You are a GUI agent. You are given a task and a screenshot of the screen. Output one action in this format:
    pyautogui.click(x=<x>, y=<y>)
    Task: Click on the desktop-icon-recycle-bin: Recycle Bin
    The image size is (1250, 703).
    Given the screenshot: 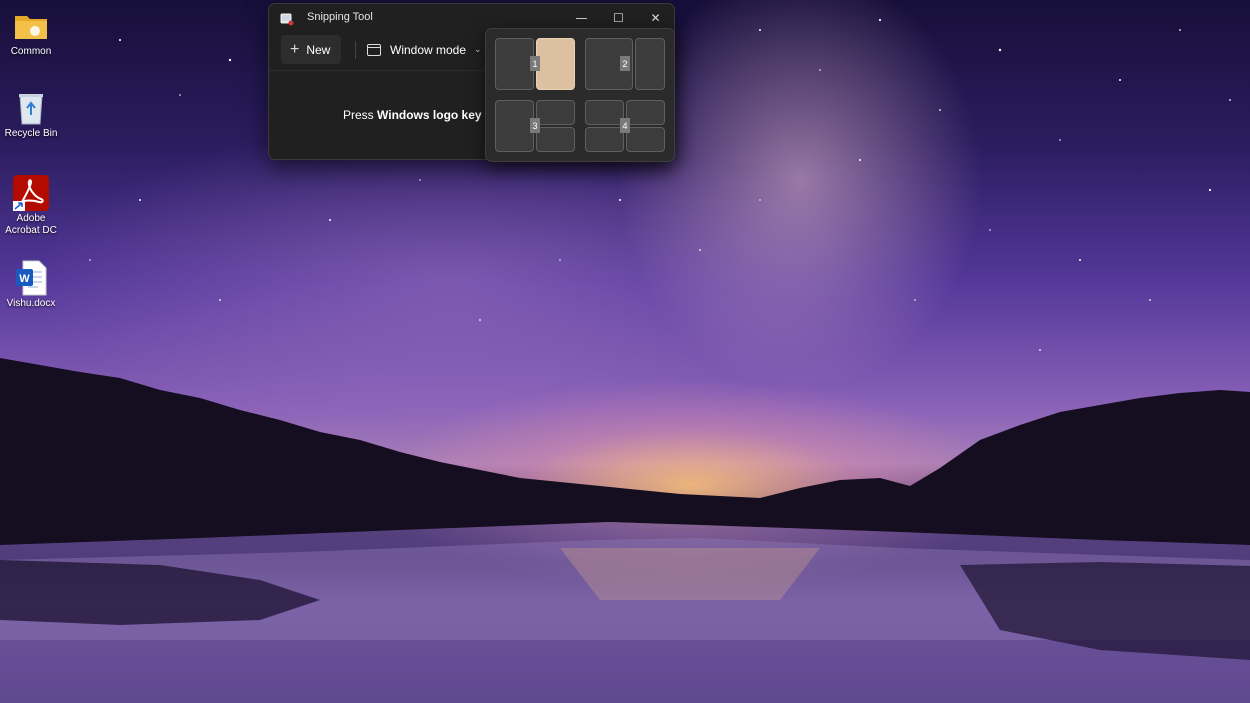 What is the action you would take?
    pyautogui.click(x=31, y=115)
    